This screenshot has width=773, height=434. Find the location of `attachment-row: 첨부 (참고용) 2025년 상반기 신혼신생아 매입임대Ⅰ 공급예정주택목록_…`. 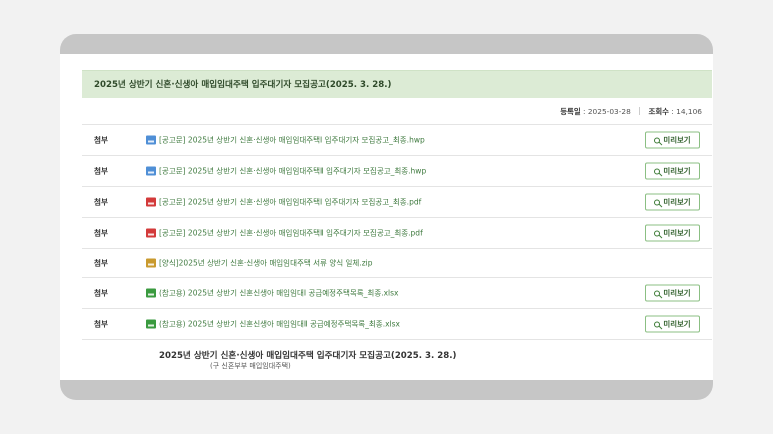

attachment-row: 첨부 (참고용) 2025년 상반기 신혼신생아 매입임대Ⅰ 공급예정주택목록_… is located at coordinates (397, 292).